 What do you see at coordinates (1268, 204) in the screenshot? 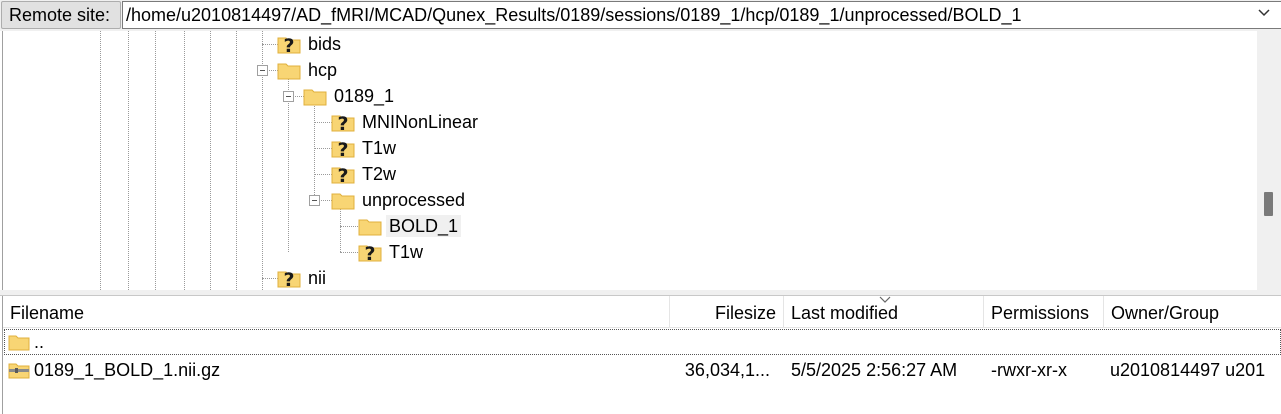
I see `scrollbar-thumb` at bounding box center [1268, 204].